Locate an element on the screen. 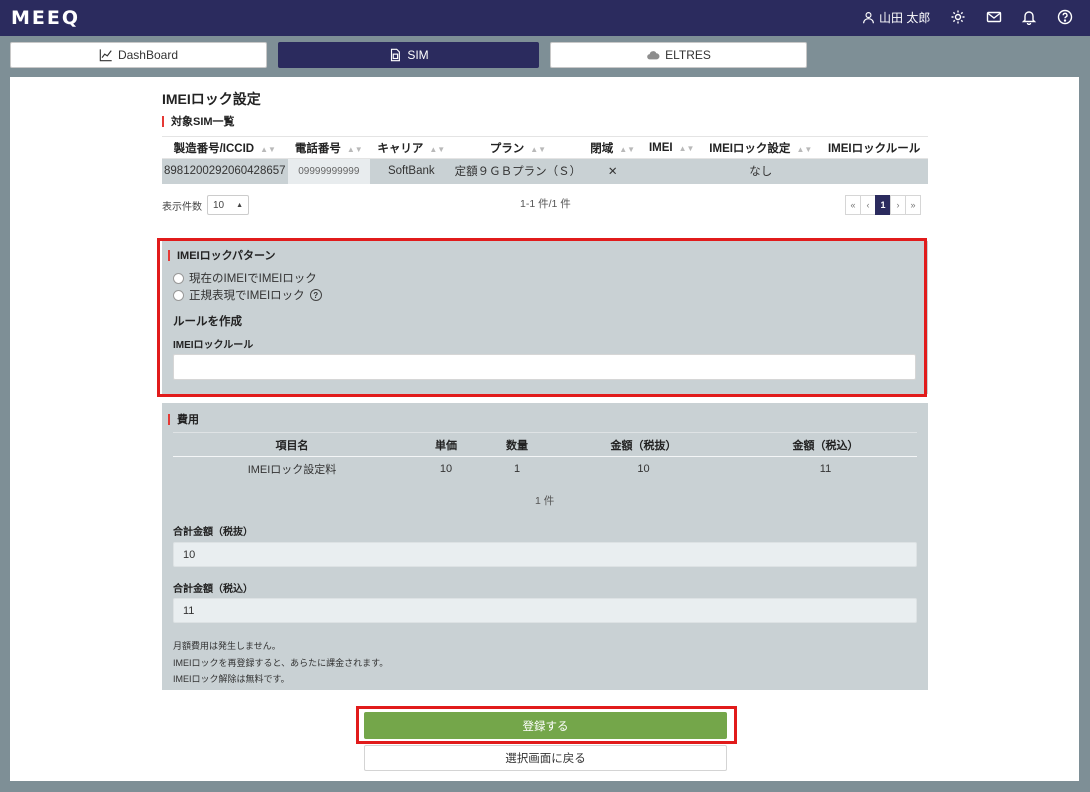 The image size is (1090, 792). fee-col-incl: 金額（税込） is located at coordinates (825, 444).